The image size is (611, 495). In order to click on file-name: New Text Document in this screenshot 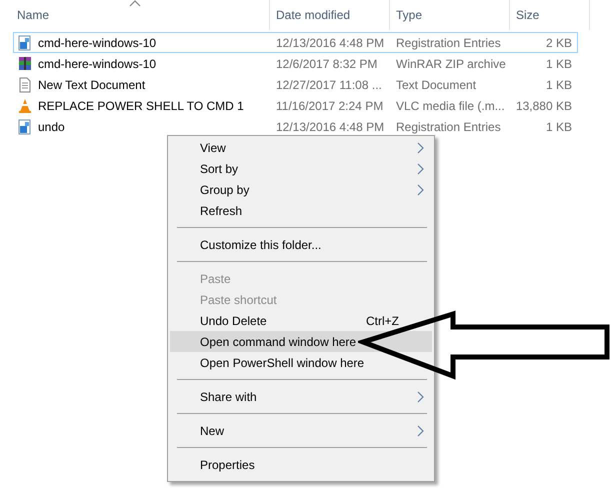, I will do `click(92, 85)`.